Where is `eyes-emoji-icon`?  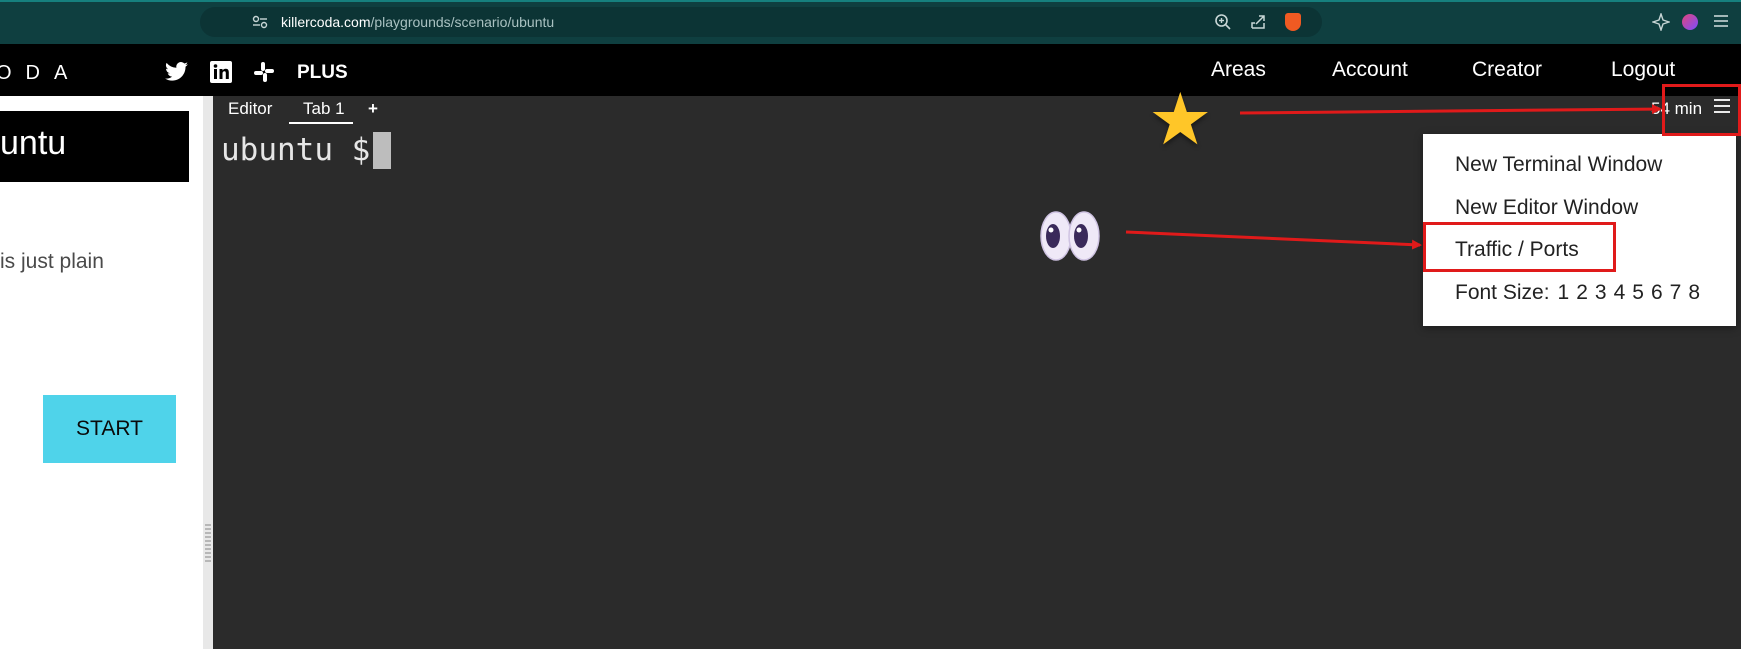 eyes-emoji-icon is located at coordinates (1070, 236).